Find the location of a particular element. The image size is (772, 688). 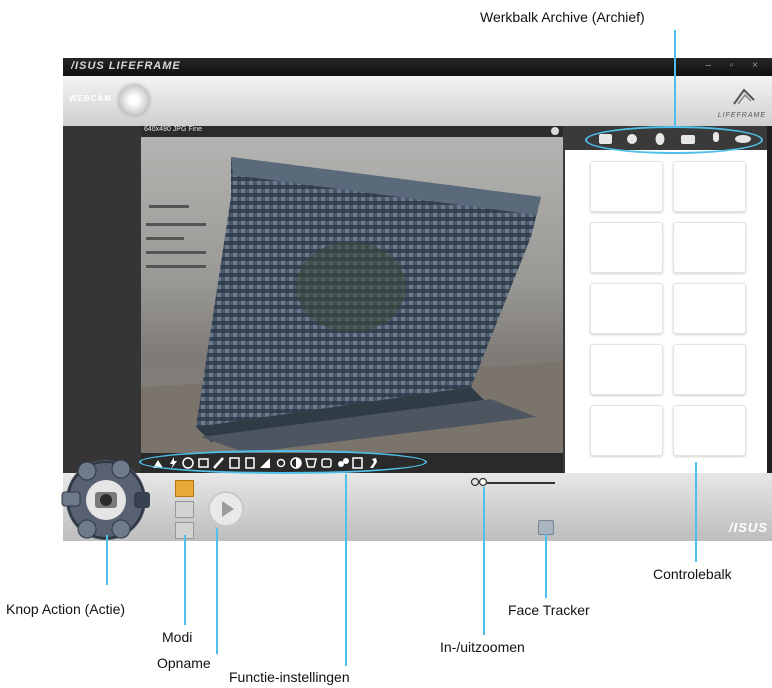

zoom-label: In-/uitzoomen is located at coordinates (482, 647).